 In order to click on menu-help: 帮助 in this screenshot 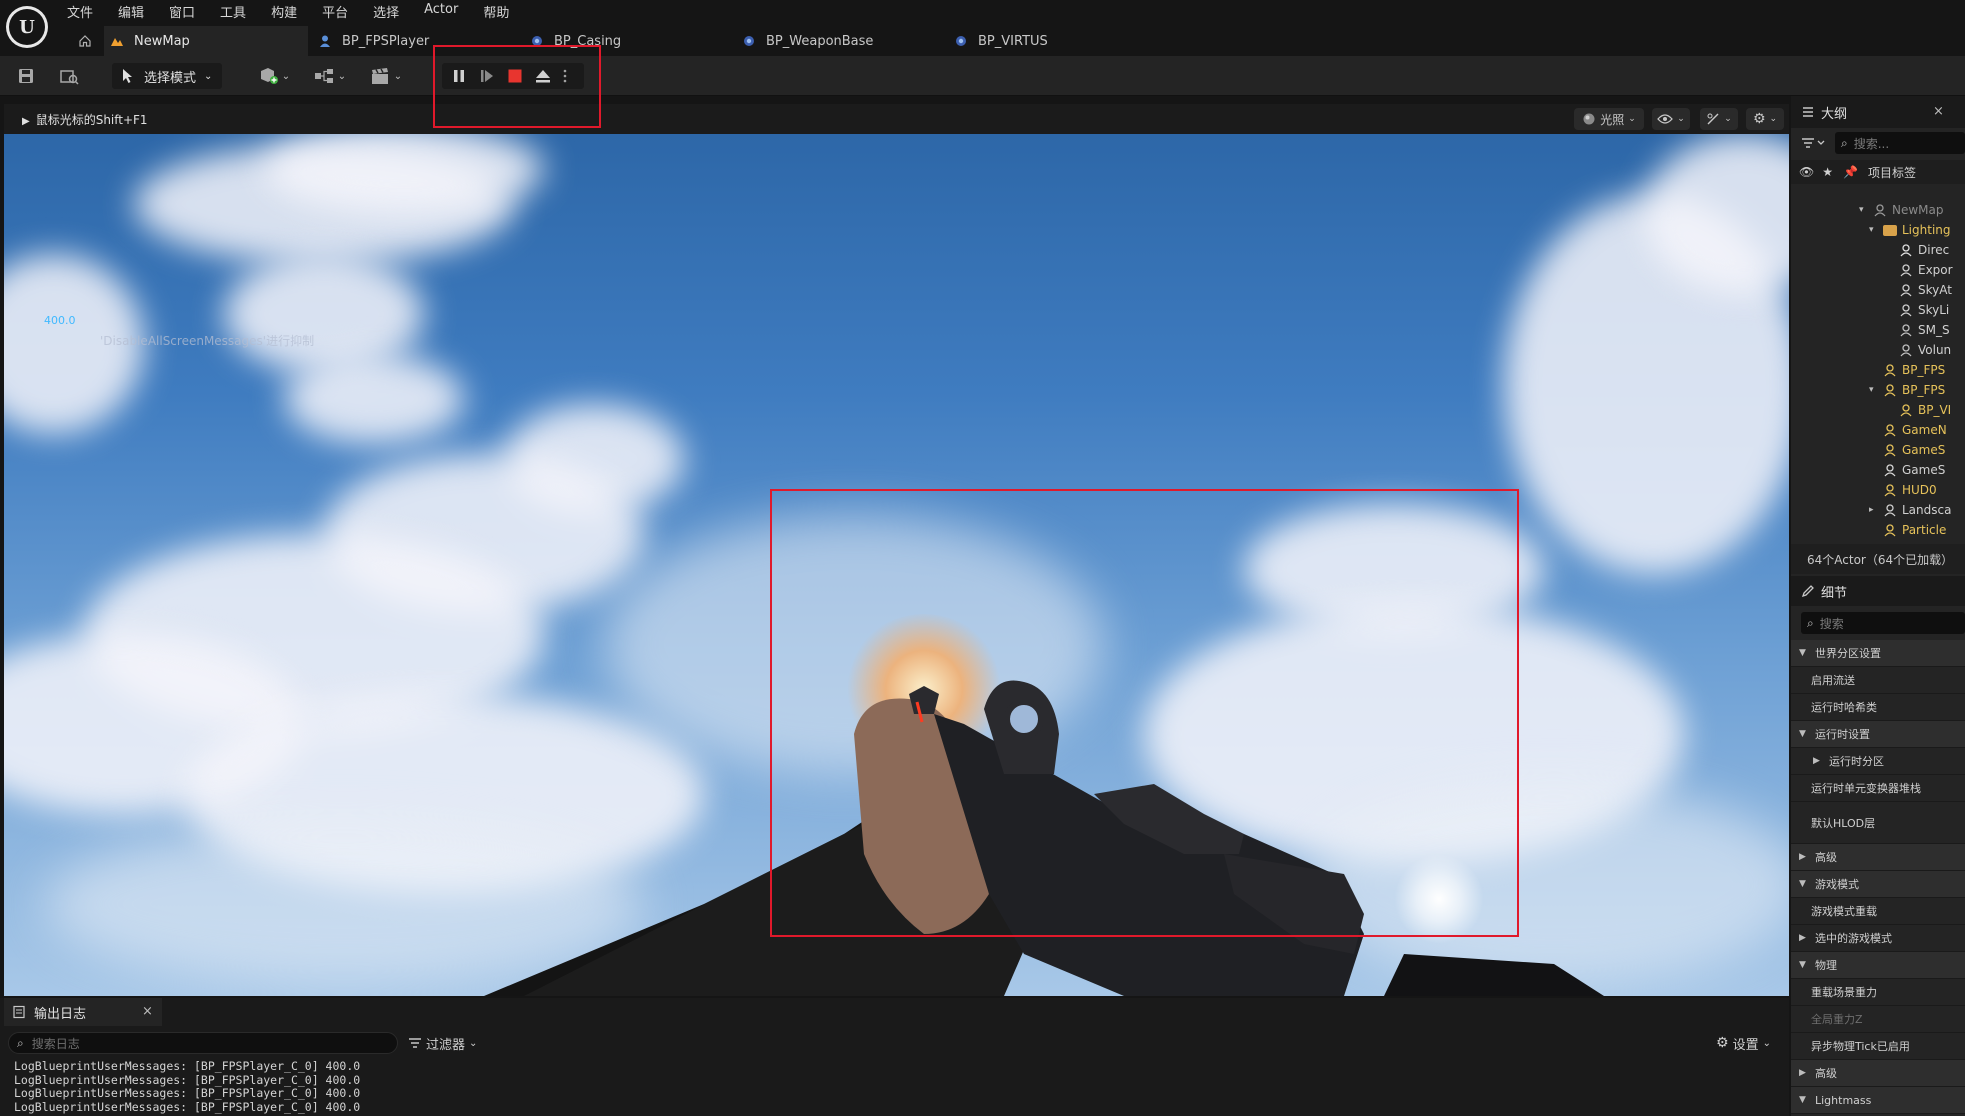, I will do `click(502, 11)`.